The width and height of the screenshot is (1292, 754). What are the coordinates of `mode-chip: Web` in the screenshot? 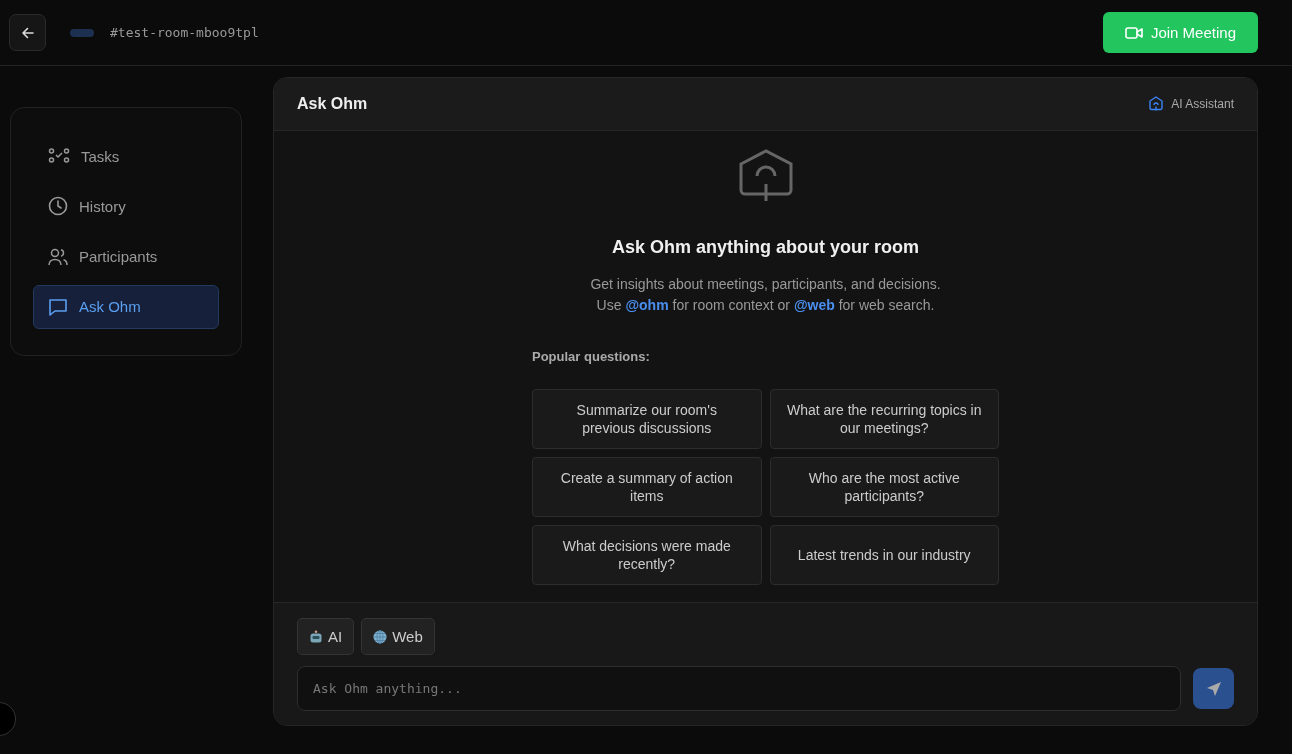 It's located at (398, 636).